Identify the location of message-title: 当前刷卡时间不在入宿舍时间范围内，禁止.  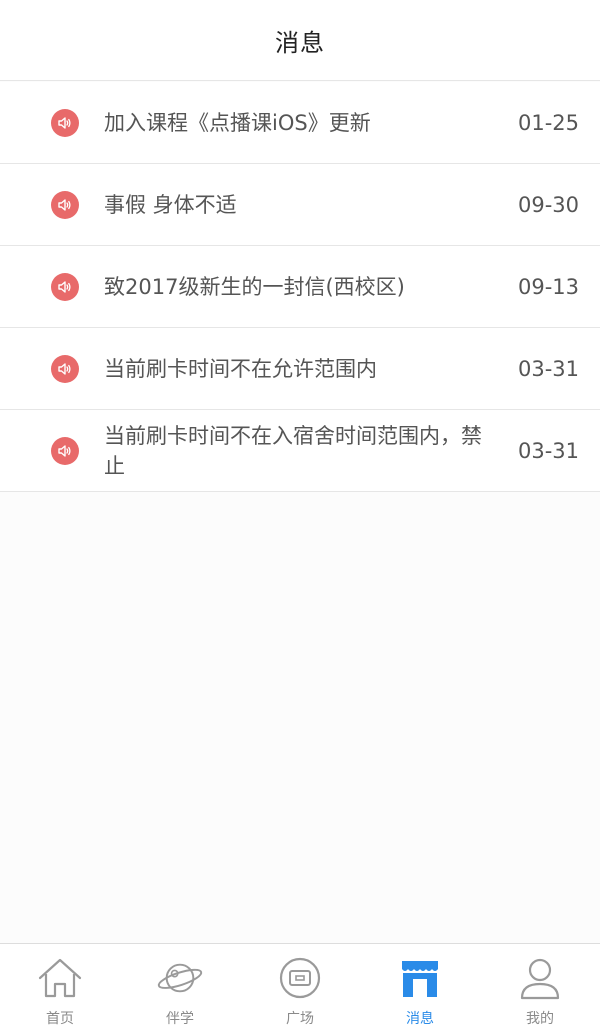
(293, 450).